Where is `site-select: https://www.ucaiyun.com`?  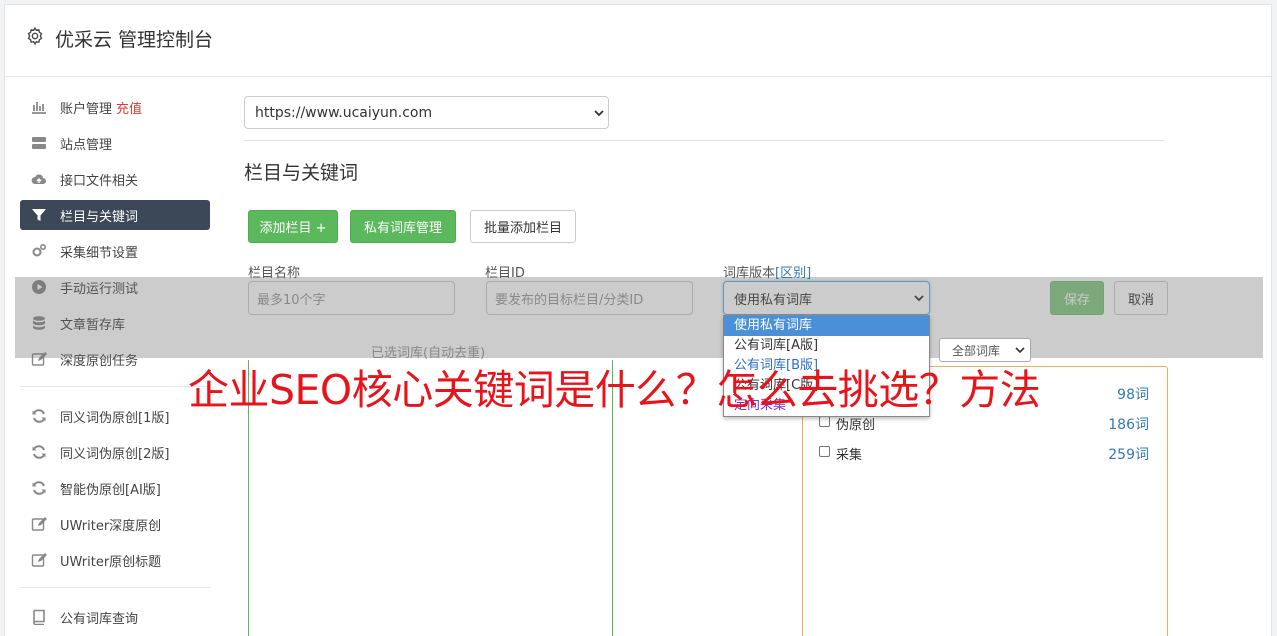 site-select: https://www.ucaiyun.com is located at coordinates (426, 112).